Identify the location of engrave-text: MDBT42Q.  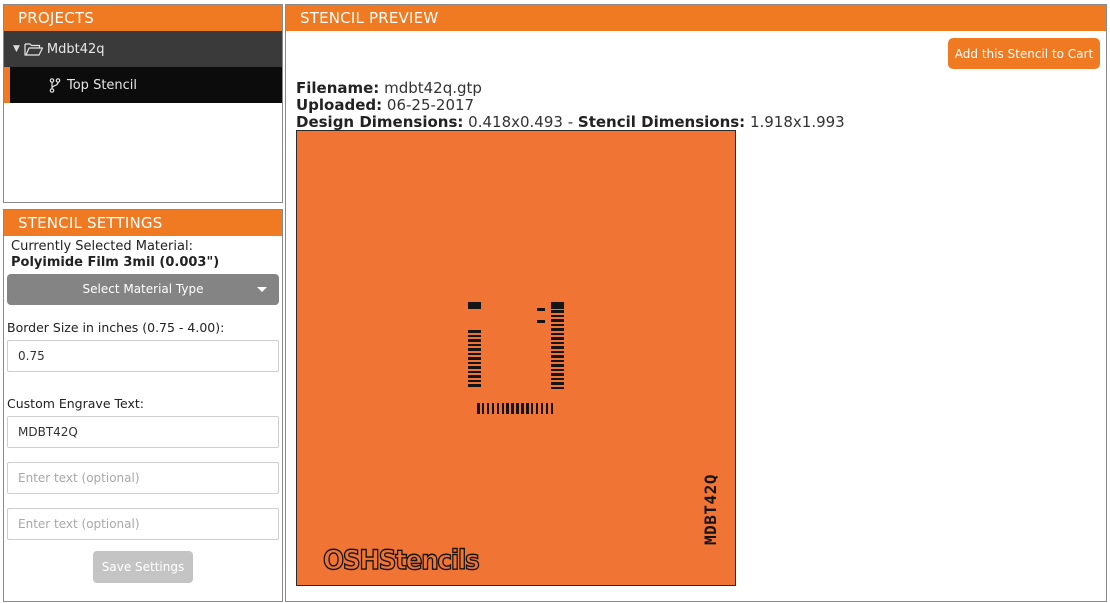
(710, 509).